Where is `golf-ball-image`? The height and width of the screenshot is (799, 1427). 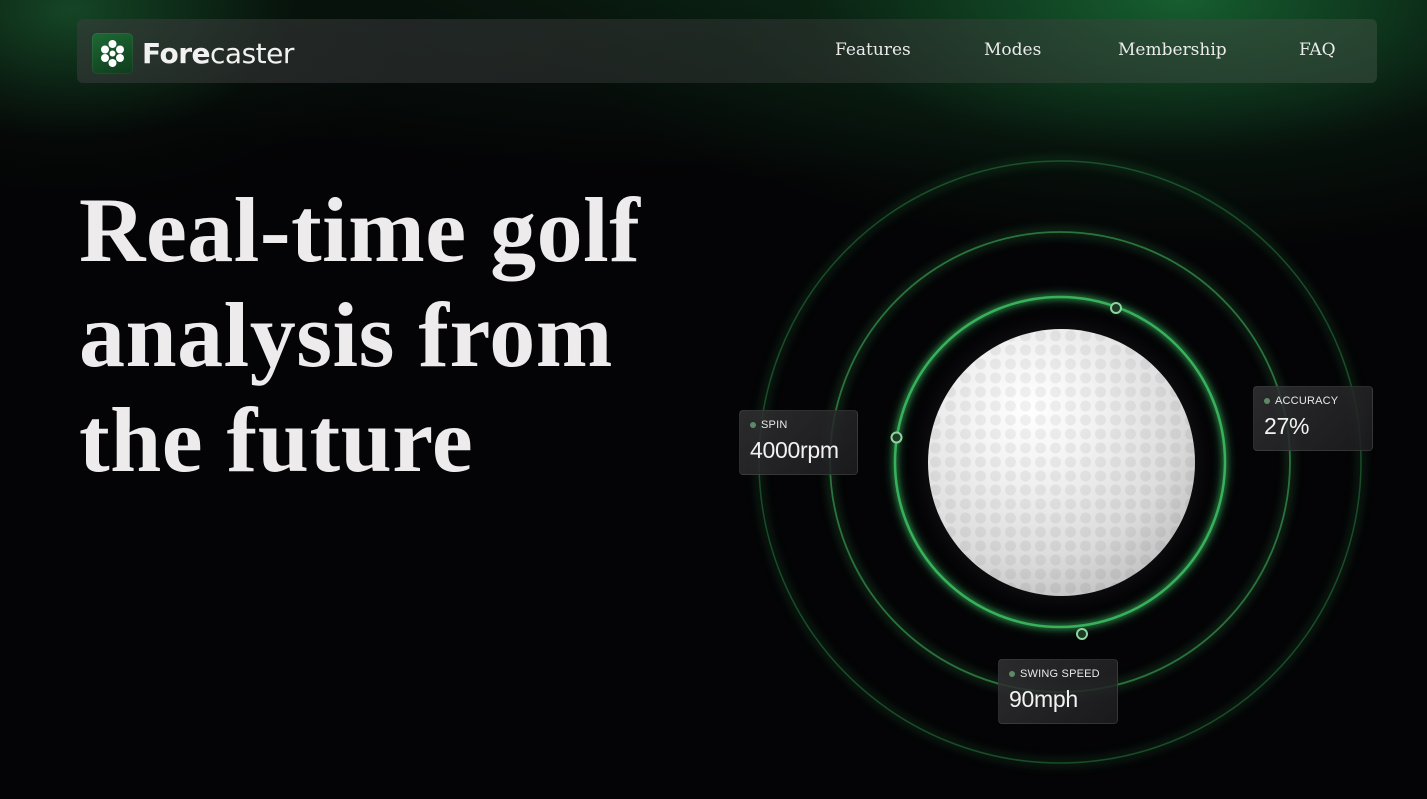
golf-ball-image is located at coordinates (1061, 462).